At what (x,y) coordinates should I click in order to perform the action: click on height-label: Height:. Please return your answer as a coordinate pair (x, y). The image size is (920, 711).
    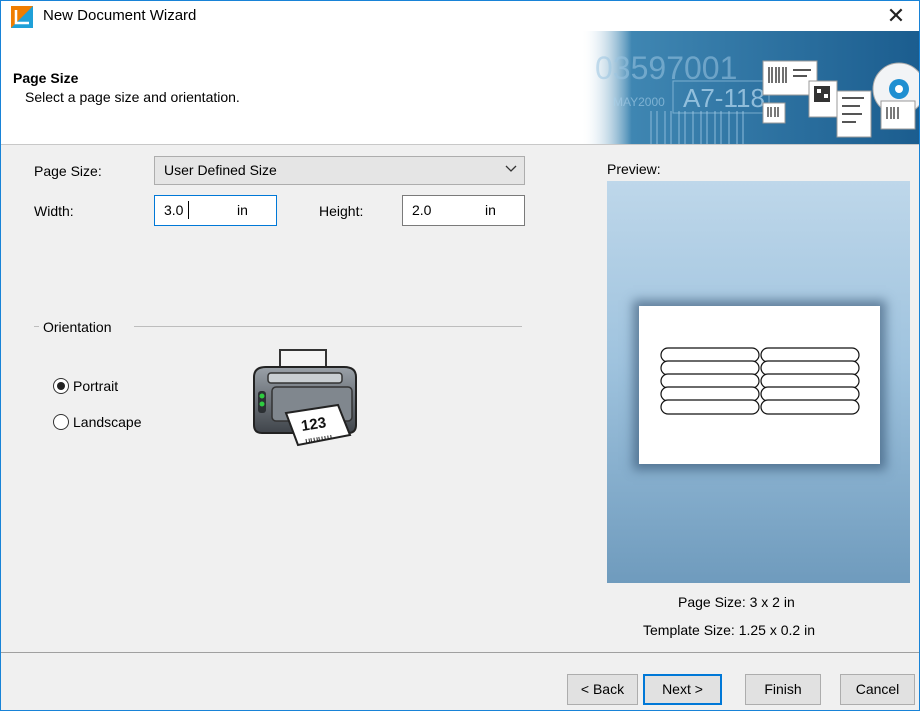
    Looking at the image, I should click on (341, 211).